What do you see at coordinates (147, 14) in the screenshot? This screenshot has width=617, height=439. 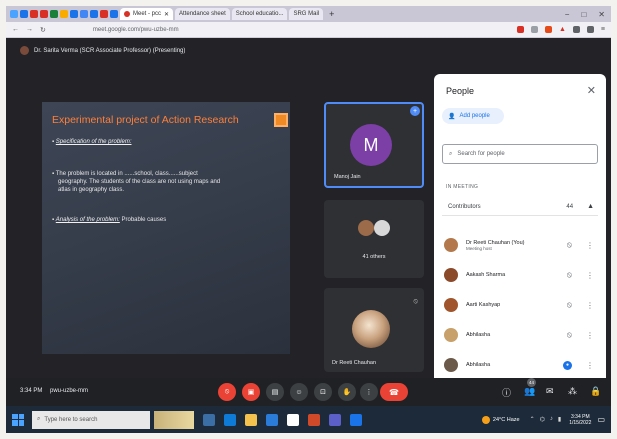 I see `tab-meet: Meet ‑ pcc ✕` at bounding box center [147, 14].